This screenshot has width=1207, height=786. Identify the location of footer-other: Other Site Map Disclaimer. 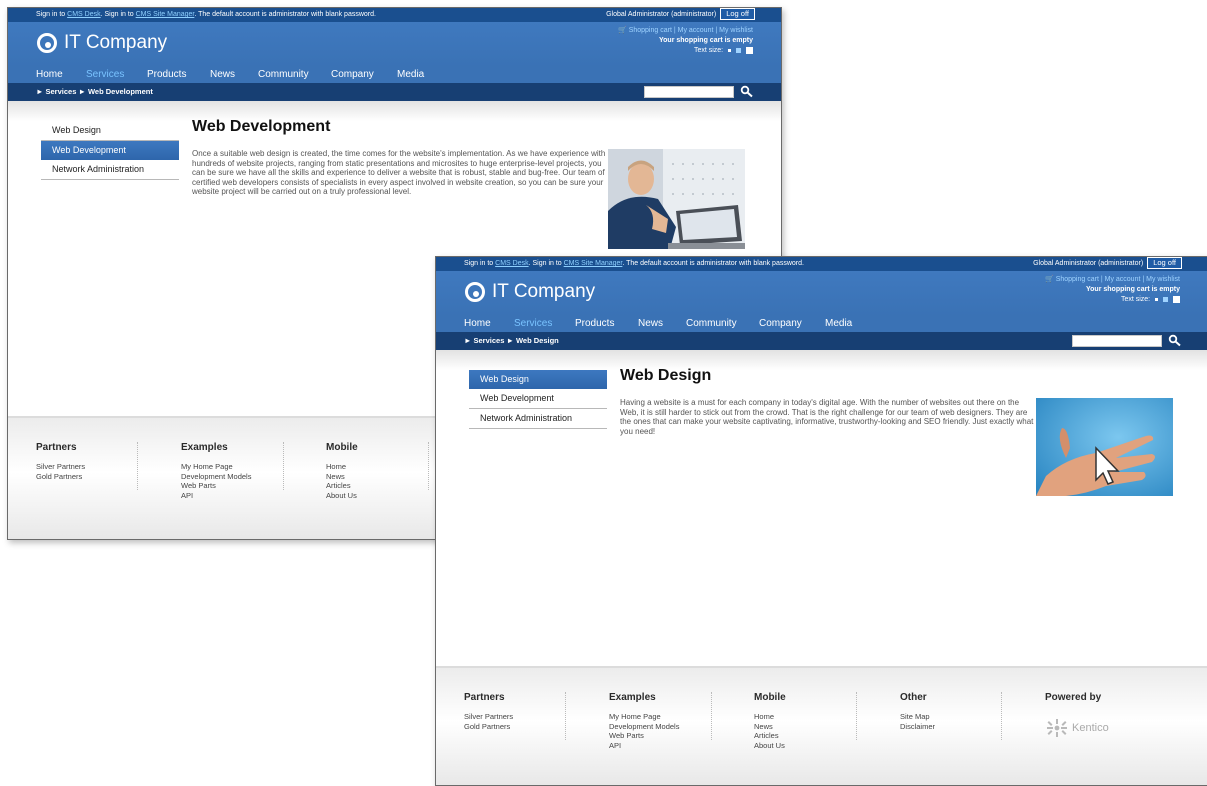
(917, 711).